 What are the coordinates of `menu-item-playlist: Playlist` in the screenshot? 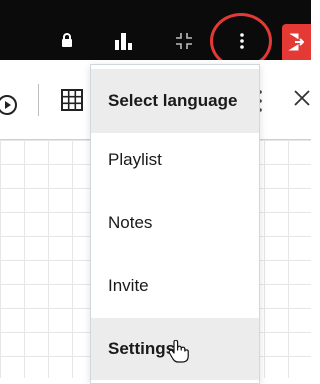 It's located at (175, 160).